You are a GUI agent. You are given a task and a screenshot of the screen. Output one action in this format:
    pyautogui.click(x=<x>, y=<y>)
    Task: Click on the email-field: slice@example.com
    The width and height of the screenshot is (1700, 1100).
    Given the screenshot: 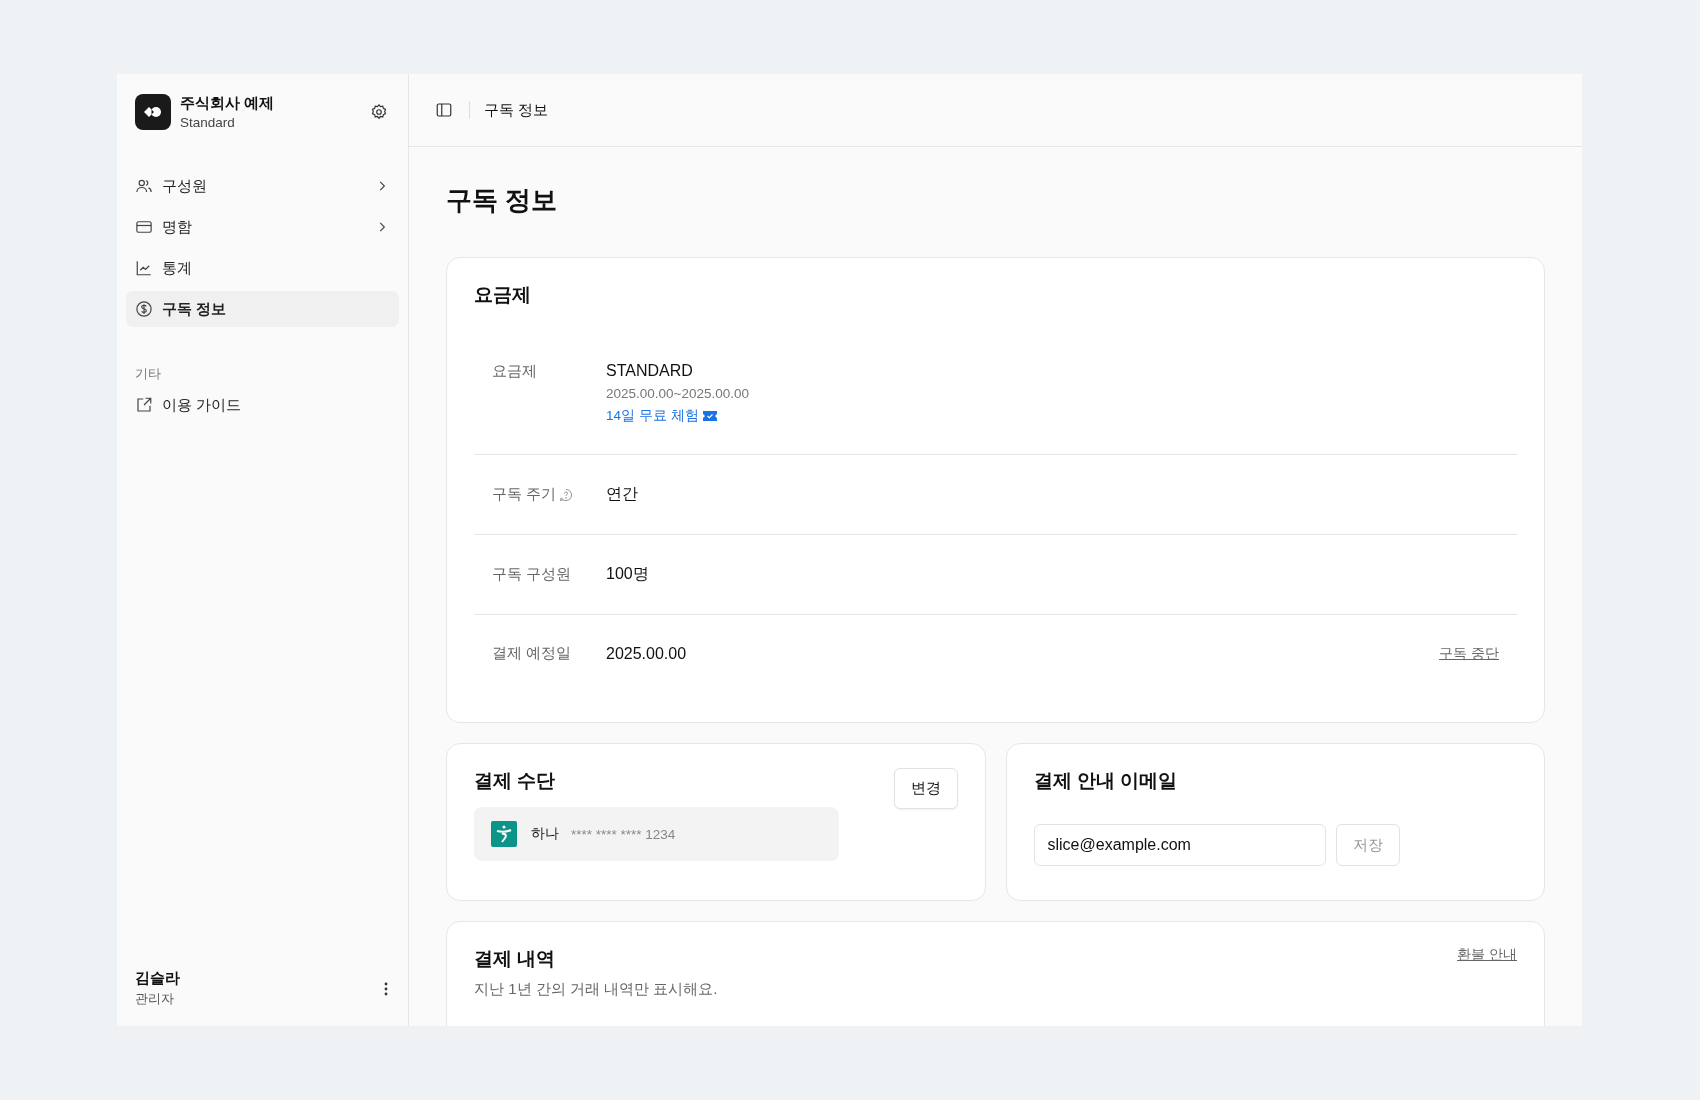 What is the action you would take?
    pyautogui.click(x=1179, y=845)
    